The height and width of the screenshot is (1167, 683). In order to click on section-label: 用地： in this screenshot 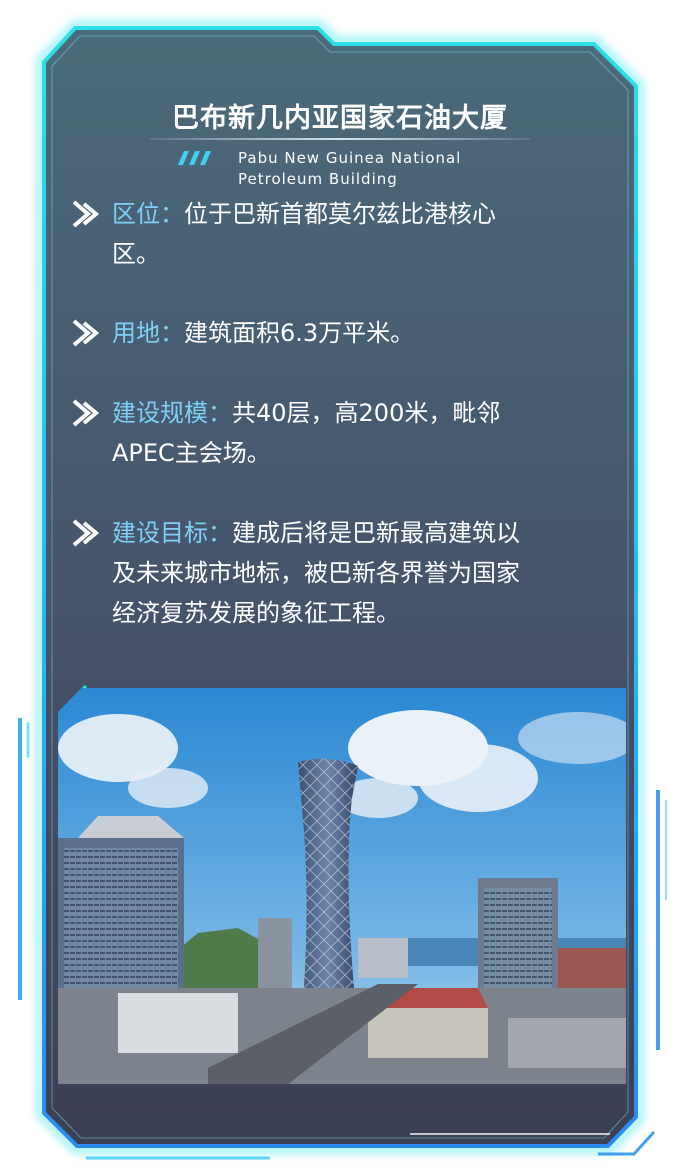, I will do `click(148, 333)`.